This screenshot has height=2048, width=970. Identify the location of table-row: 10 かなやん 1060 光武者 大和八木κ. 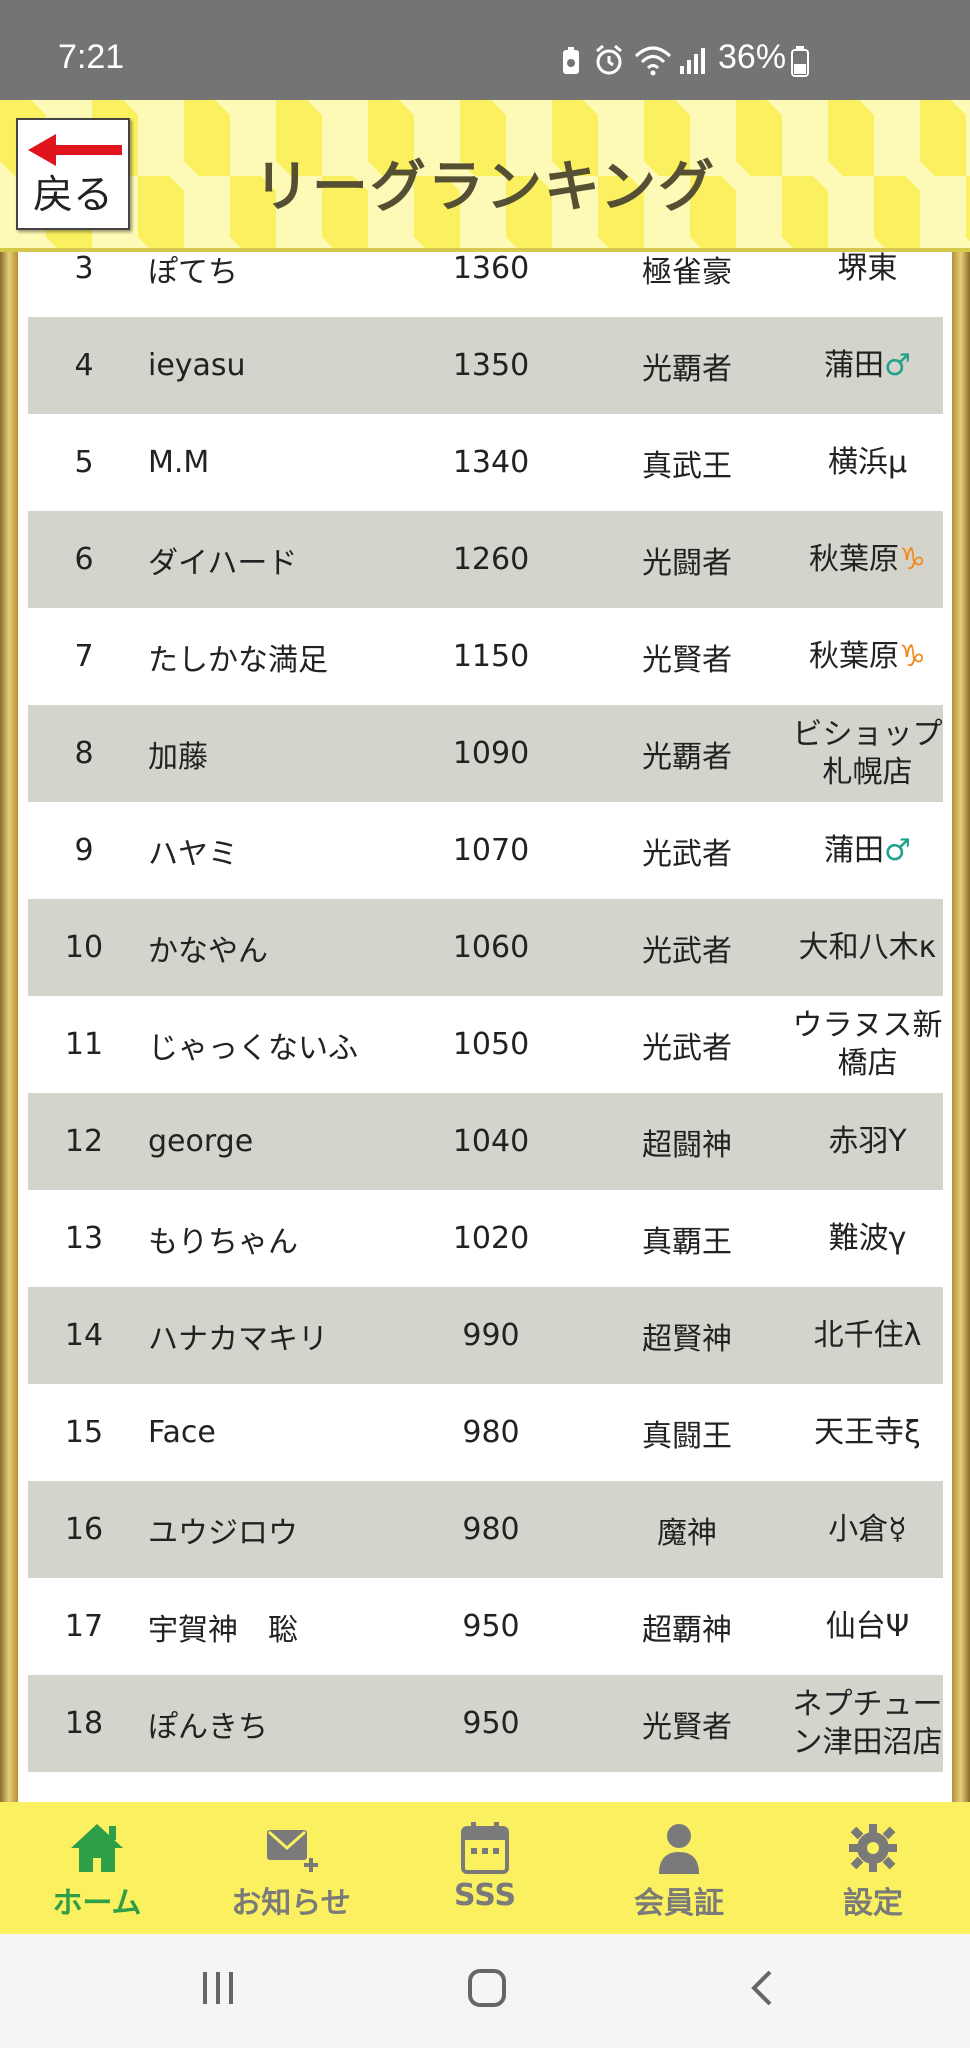
(485, 947).